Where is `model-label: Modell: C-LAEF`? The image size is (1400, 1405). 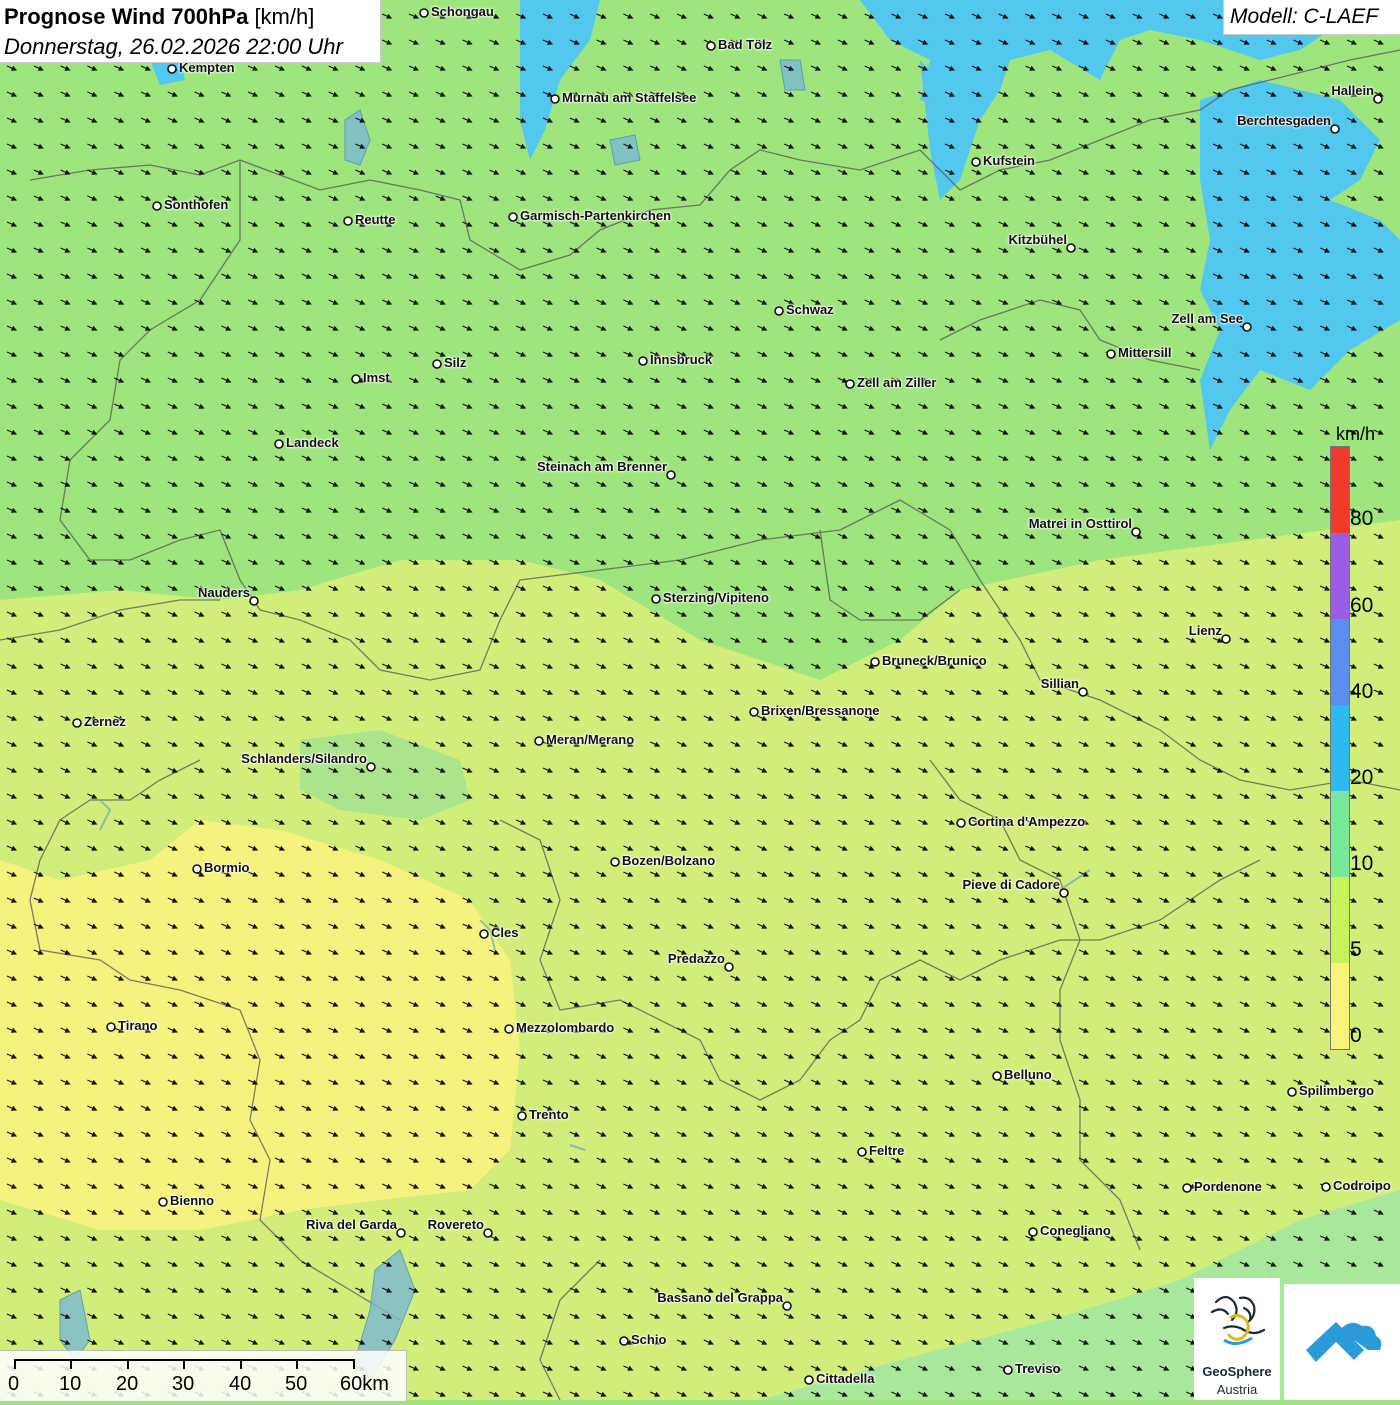
model-label: Modell: C-LAEF is located at coordinates (1304, 16).